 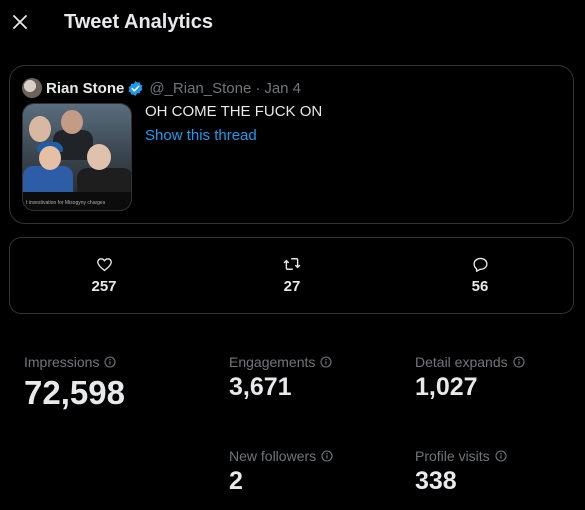 What do you see at coordinates (66, 203) in the screenshot?
I see `media-caption: t investivation for Misogyny charges` at bounding box center [66, 203].